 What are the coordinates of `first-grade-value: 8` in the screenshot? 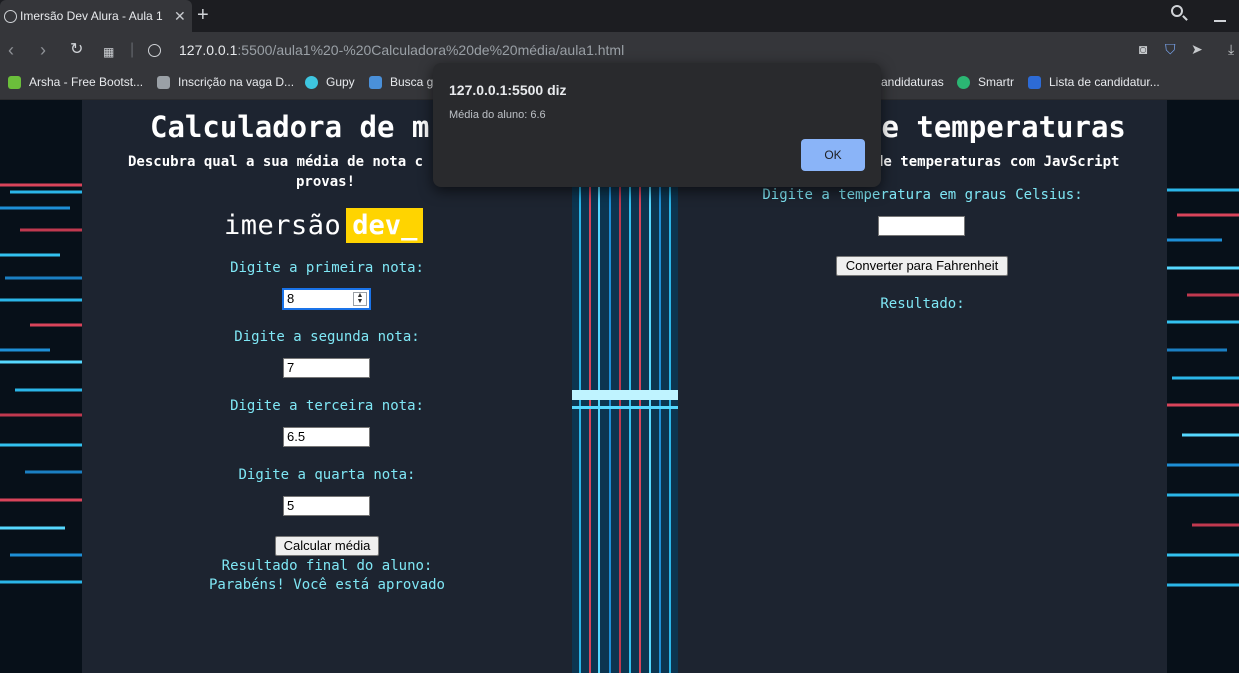 It's located at (291, 298).